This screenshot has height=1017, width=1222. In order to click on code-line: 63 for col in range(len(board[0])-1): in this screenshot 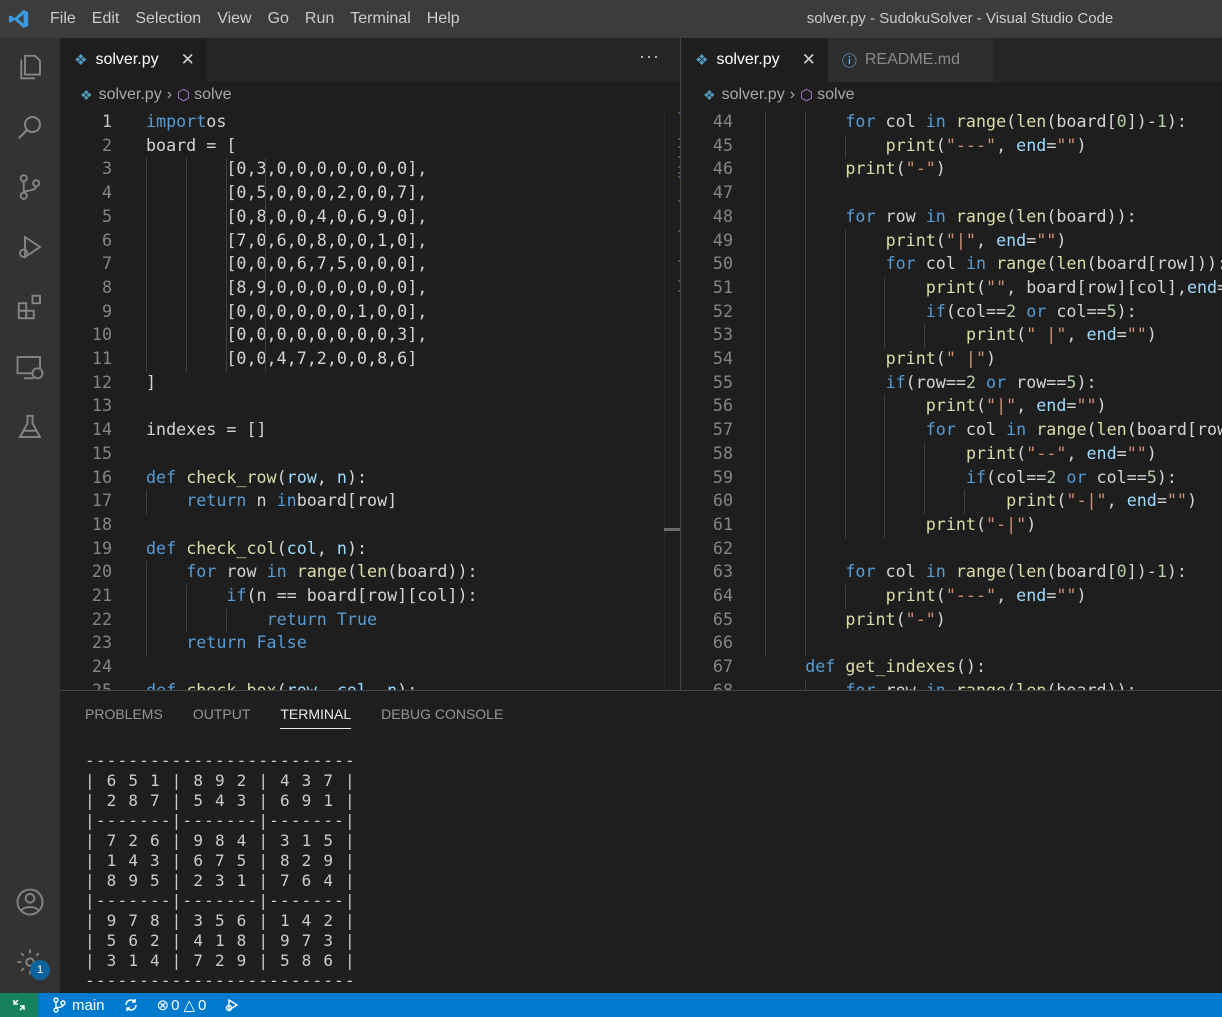, I will do `click(951, 571)`.